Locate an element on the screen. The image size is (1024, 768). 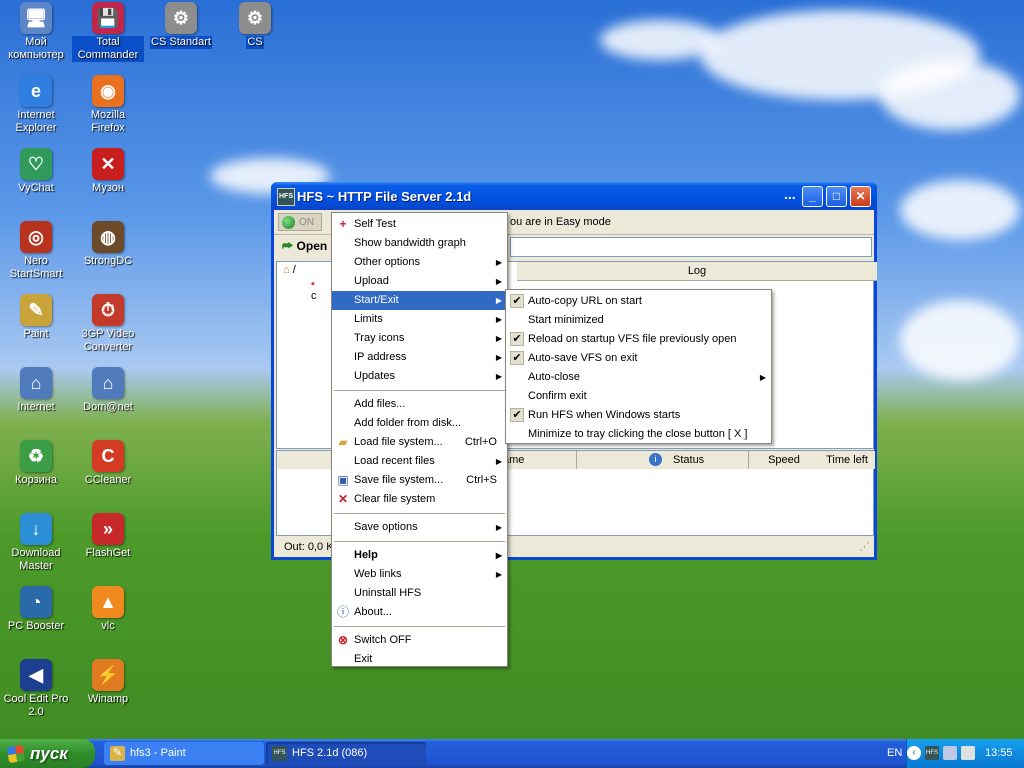
desktop-icon: ⚡ Winamp is located at coordinates (108, 682).